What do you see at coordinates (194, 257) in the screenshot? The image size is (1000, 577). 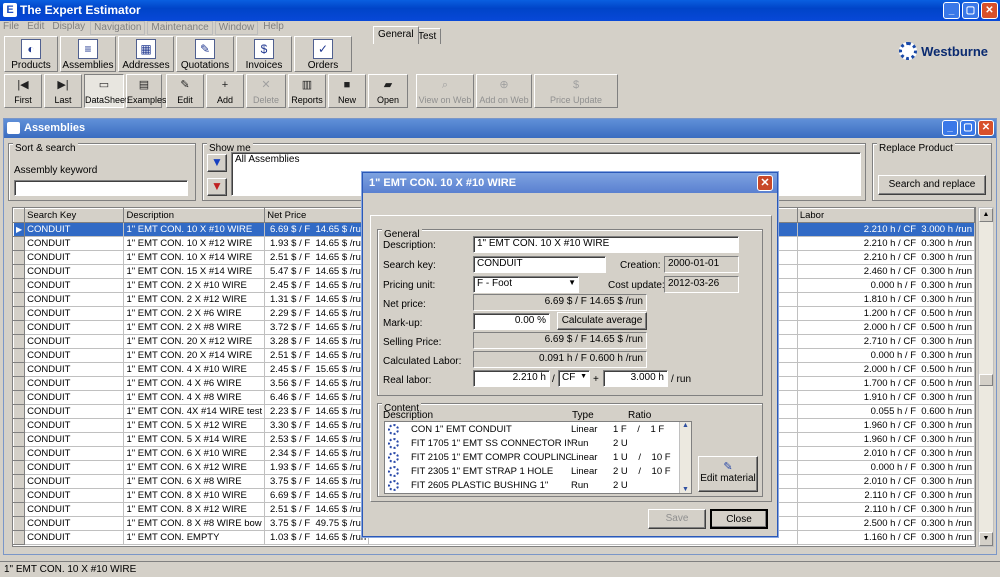 I see `cell-description: 1" EMT CON. 10 X #14 WIRE` at bounding box center [194, 257].